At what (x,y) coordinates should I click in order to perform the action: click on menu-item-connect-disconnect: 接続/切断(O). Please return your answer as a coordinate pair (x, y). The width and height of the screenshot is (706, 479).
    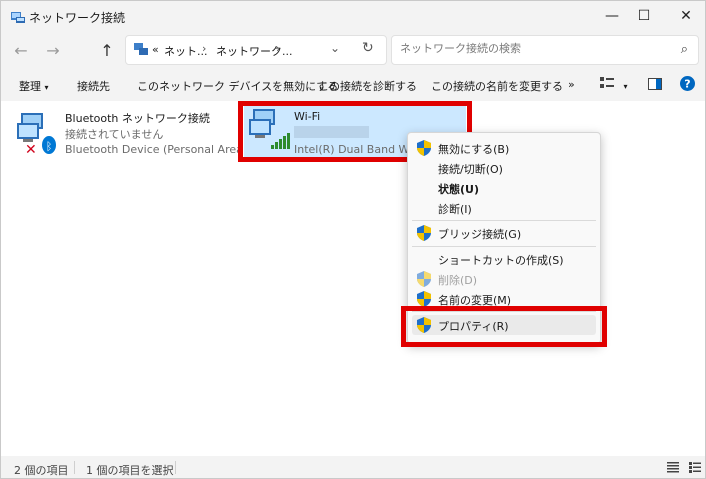
    Looking at the image, I should click on (504, 168).